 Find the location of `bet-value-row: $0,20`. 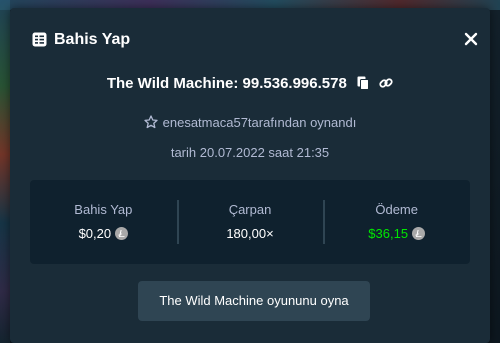

bet-value-row: $0,20 is located at coordinates (103, 234).